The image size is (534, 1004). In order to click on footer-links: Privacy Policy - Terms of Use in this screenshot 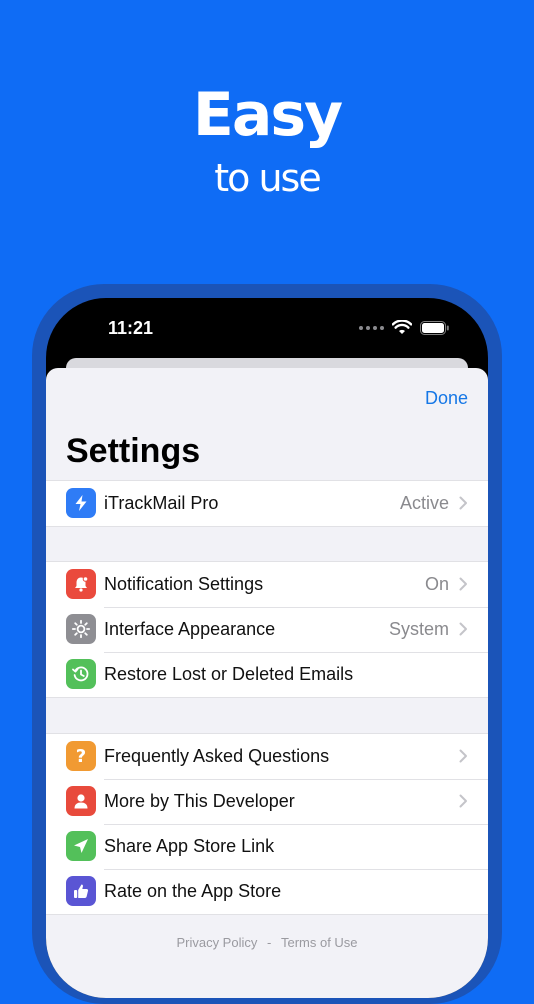, I will do `click(267, 942)`.